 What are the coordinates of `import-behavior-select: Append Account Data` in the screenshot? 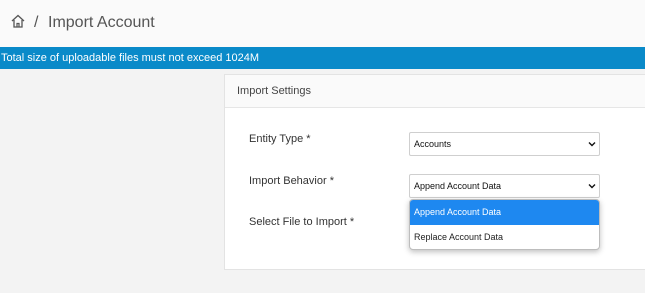 It's located at (504, 186).